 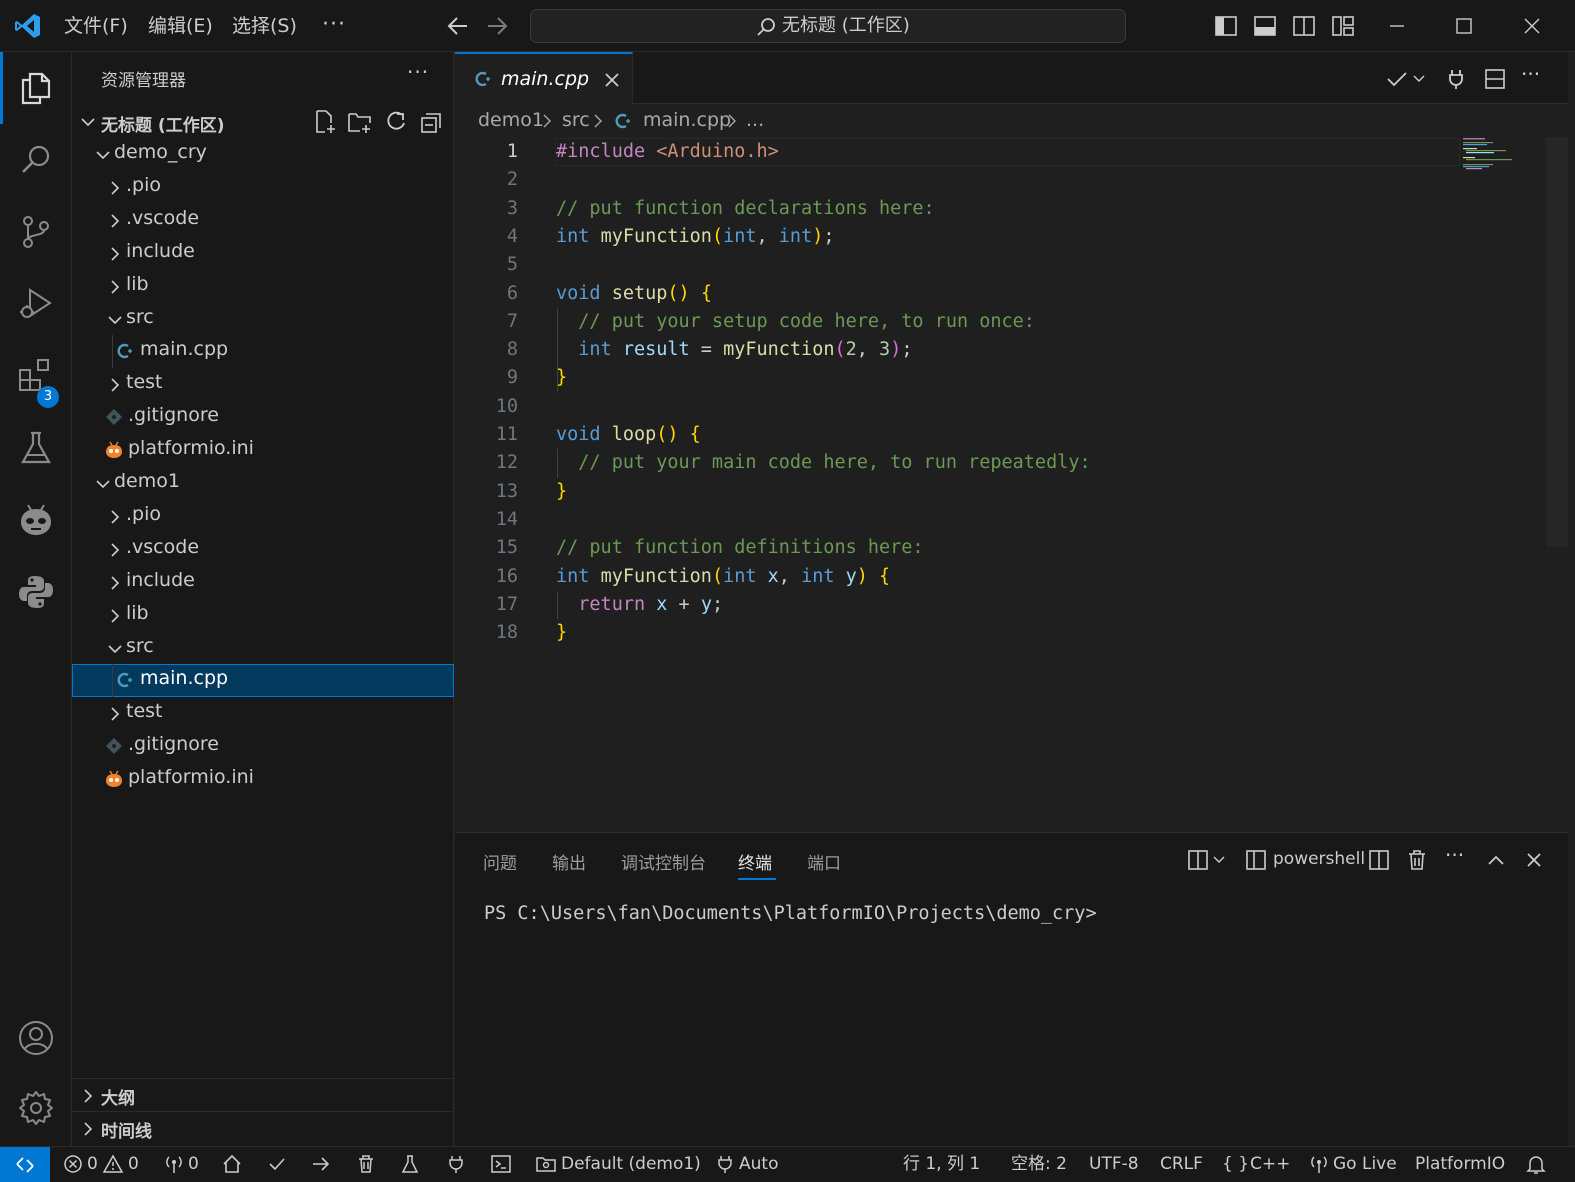 I want to click on error-count: 0, so click(x=92, y=1164).